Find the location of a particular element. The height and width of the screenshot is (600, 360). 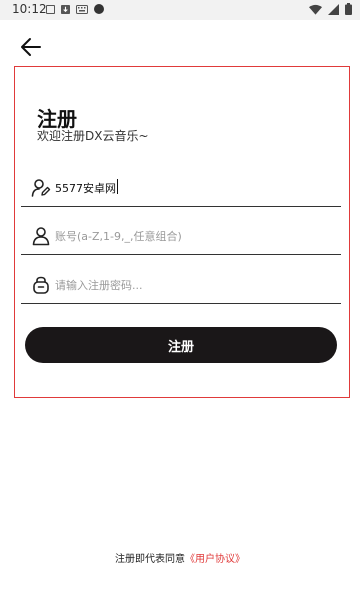

status-time: 10:12 is located at coordinates (29, 9).